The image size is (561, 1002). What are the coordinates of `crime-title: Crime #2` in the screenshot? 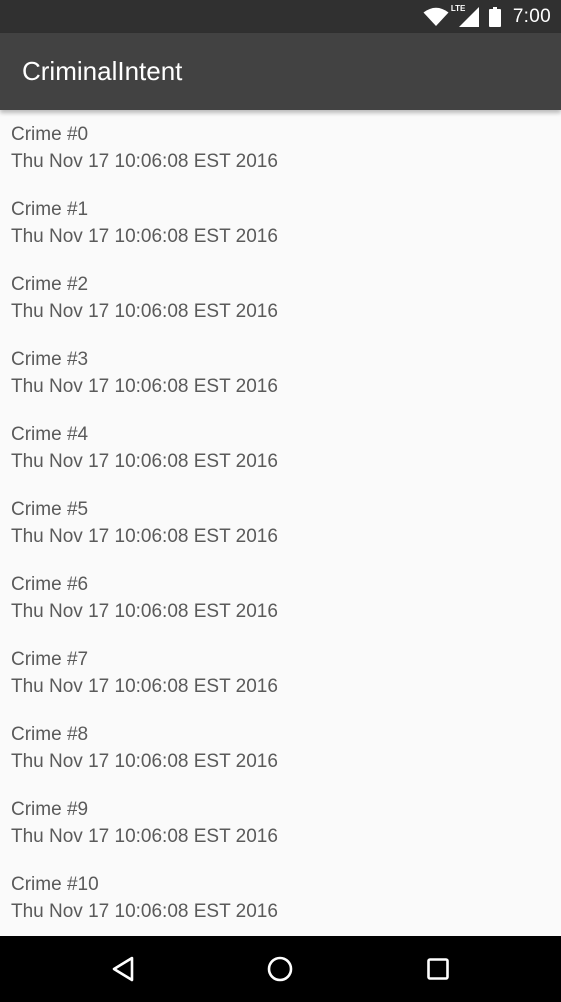 It's located at (50, 284).